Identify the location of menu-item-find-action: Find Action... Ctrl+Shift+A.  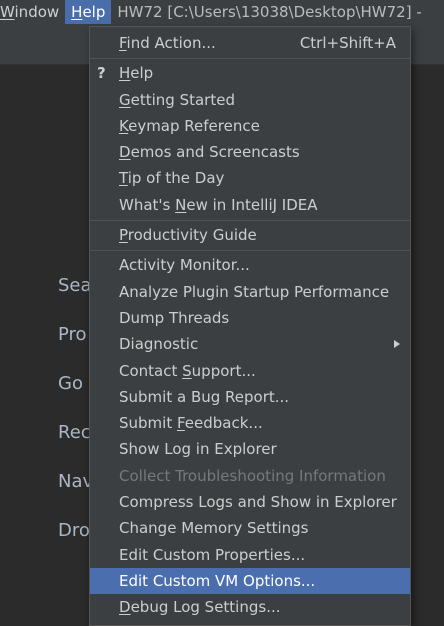
(250, 43).